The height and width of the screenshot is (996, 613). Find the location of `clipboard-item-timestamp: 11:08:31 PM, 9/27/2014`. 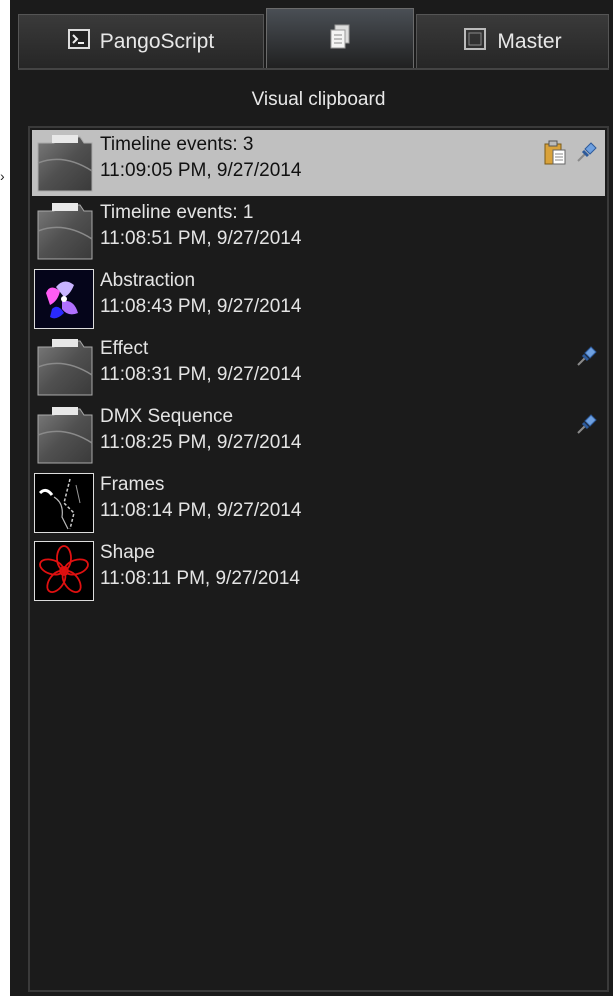

clipboard-item-timestamp: 11:08:31 PM, 9/27/2014 is located at coordinates (201, 374).